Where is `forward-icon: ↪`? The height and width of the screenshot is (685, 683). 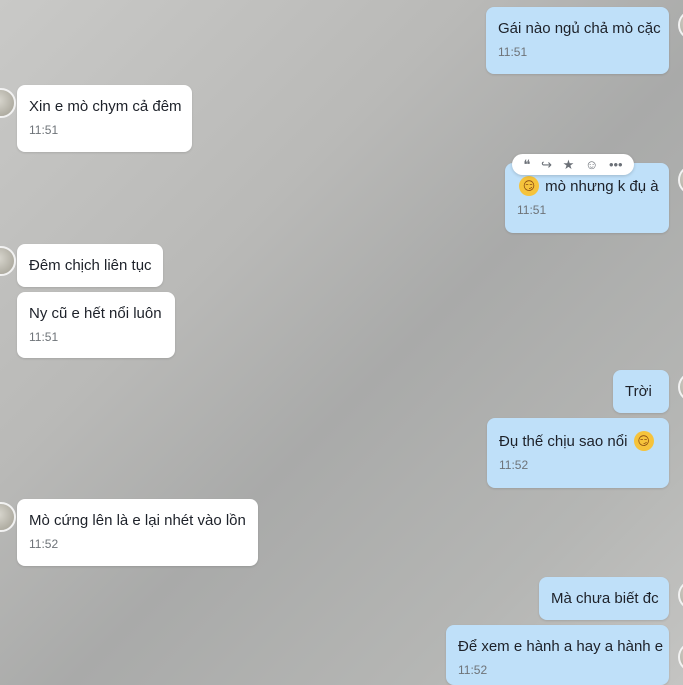 forward-icon: ↪ is located at coordinates (546, 164).